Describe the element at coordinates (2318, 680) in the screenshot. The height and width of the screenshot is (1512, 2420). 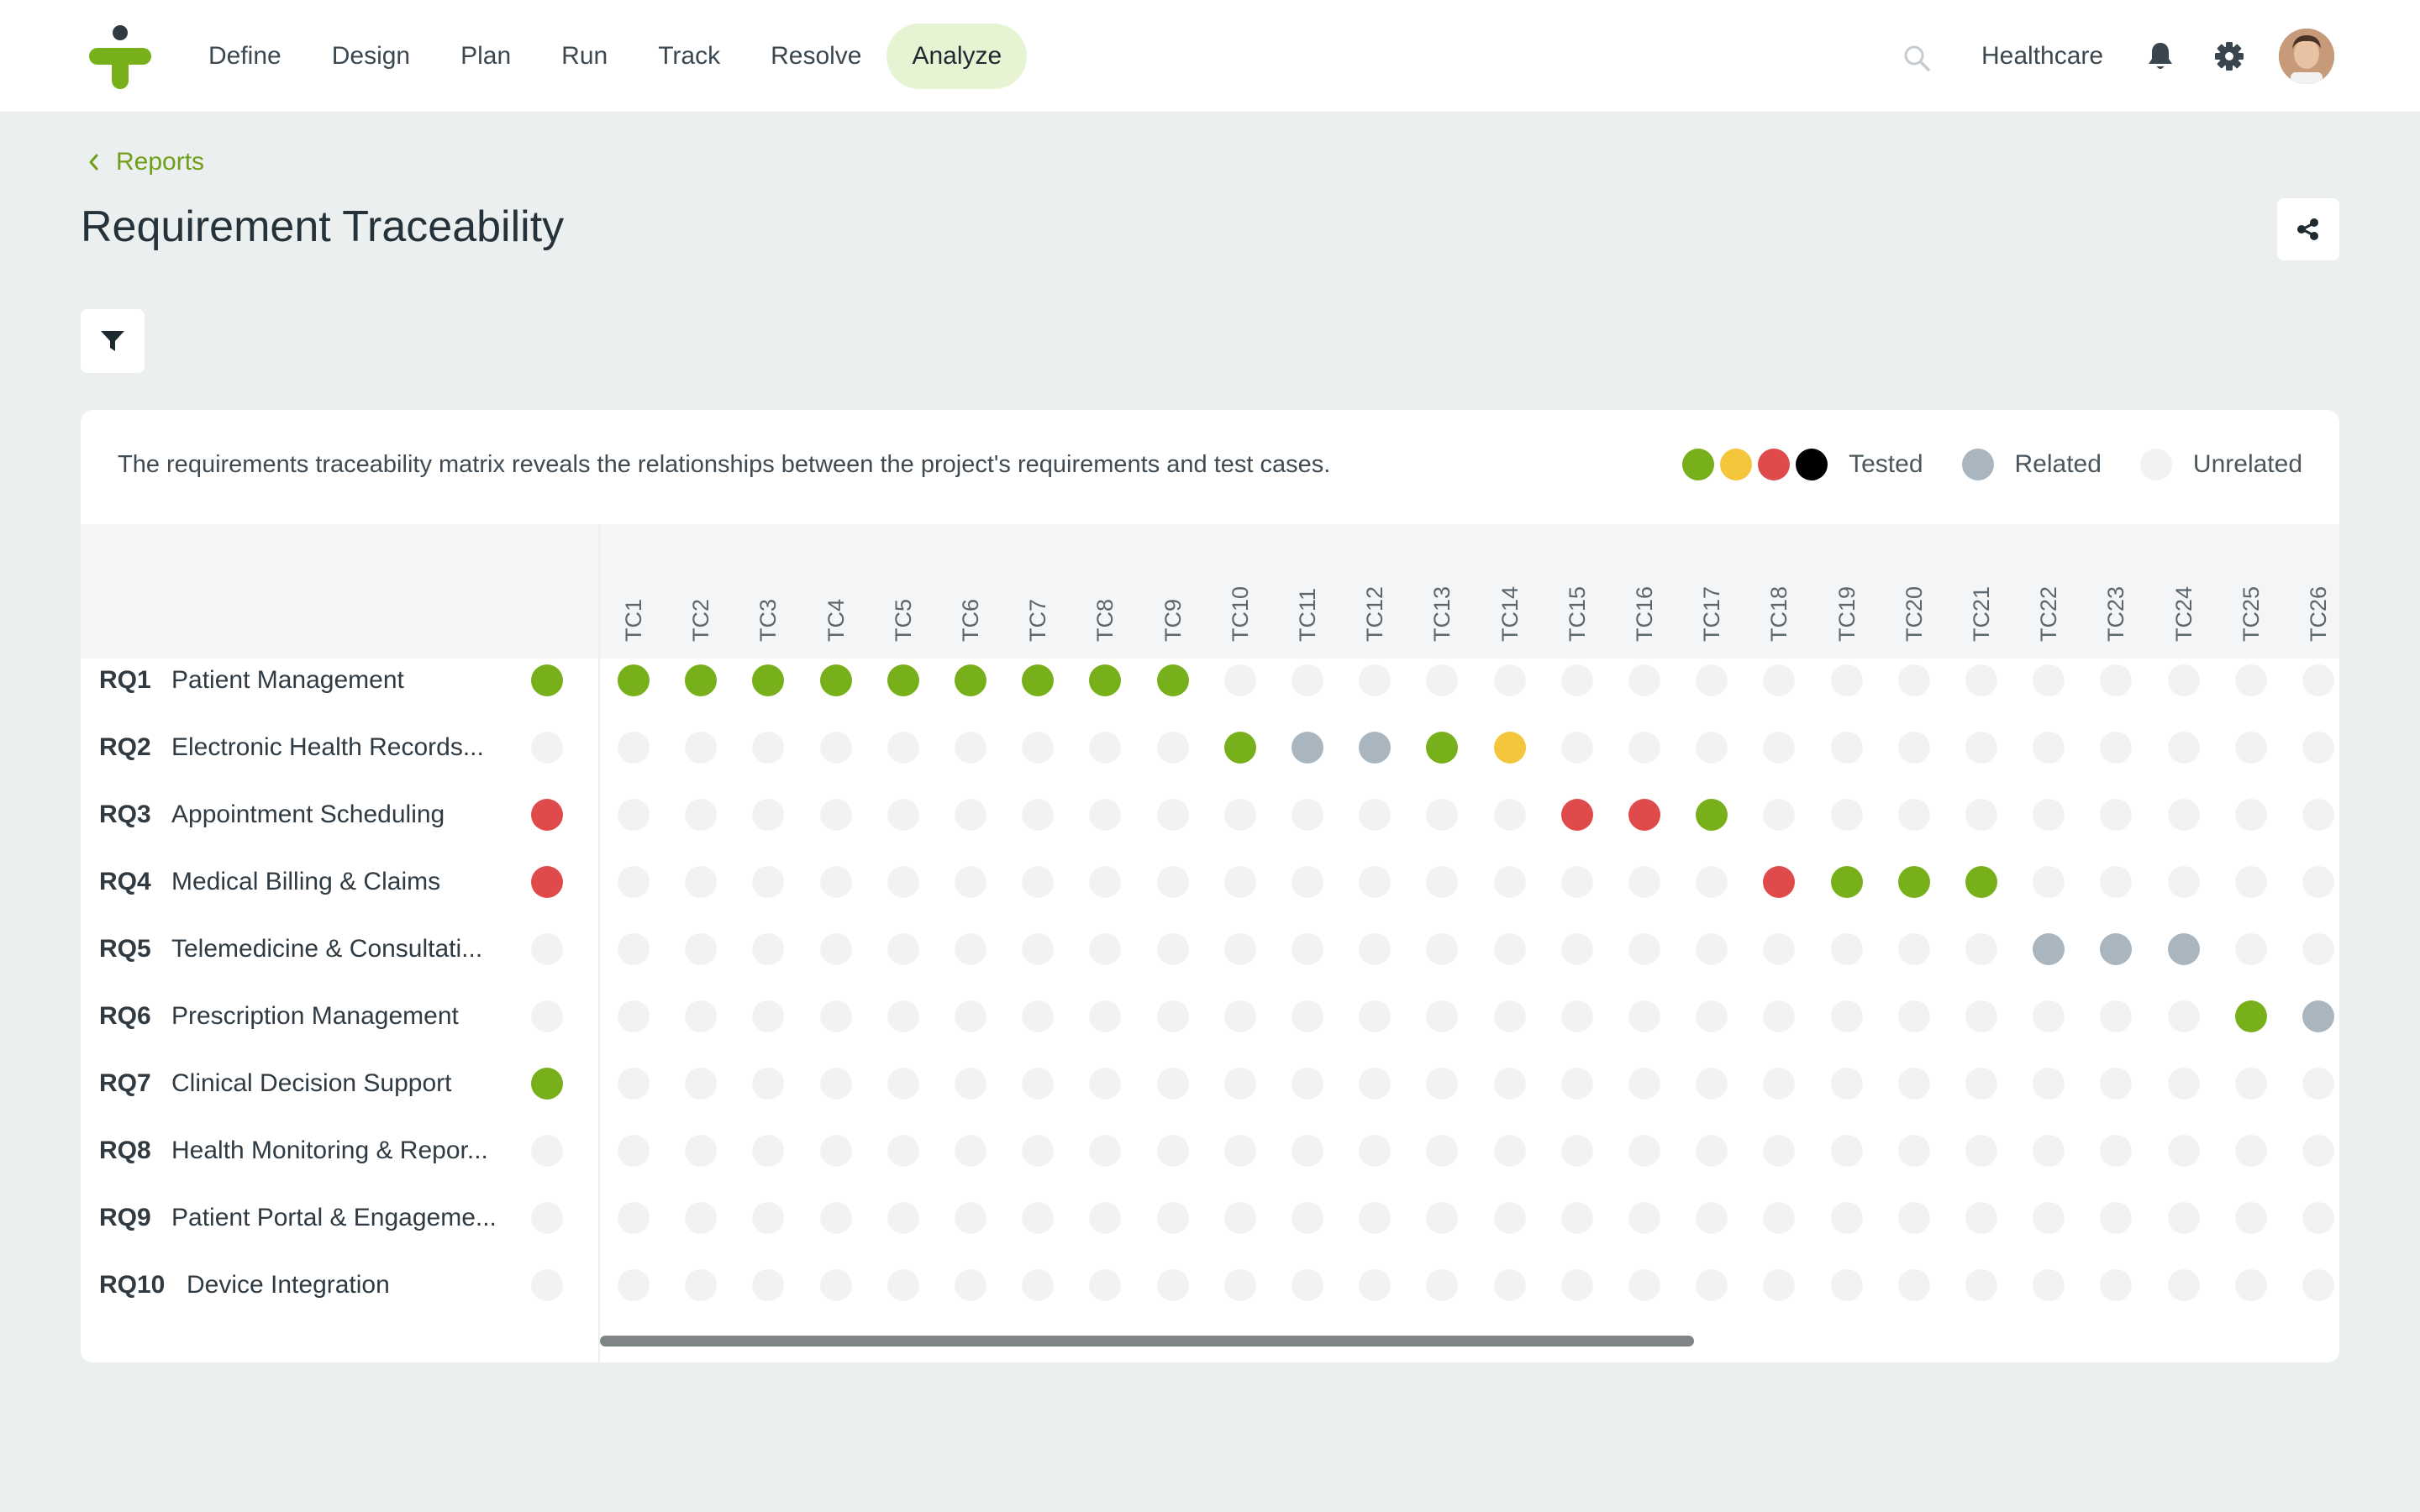
I see `matrix-cell-rq1-tc26` at that location.